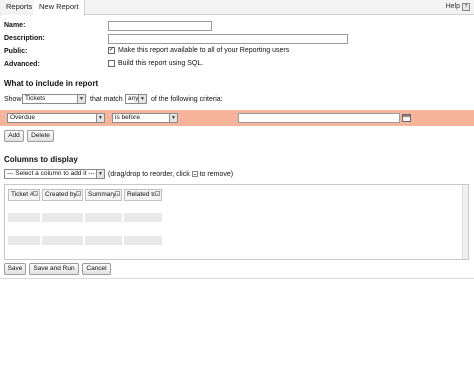 Image resolution: width=474 pixels, height=370 pixels. I want to click on column-header-ticket: Ticket # ×, so click(24, 195).